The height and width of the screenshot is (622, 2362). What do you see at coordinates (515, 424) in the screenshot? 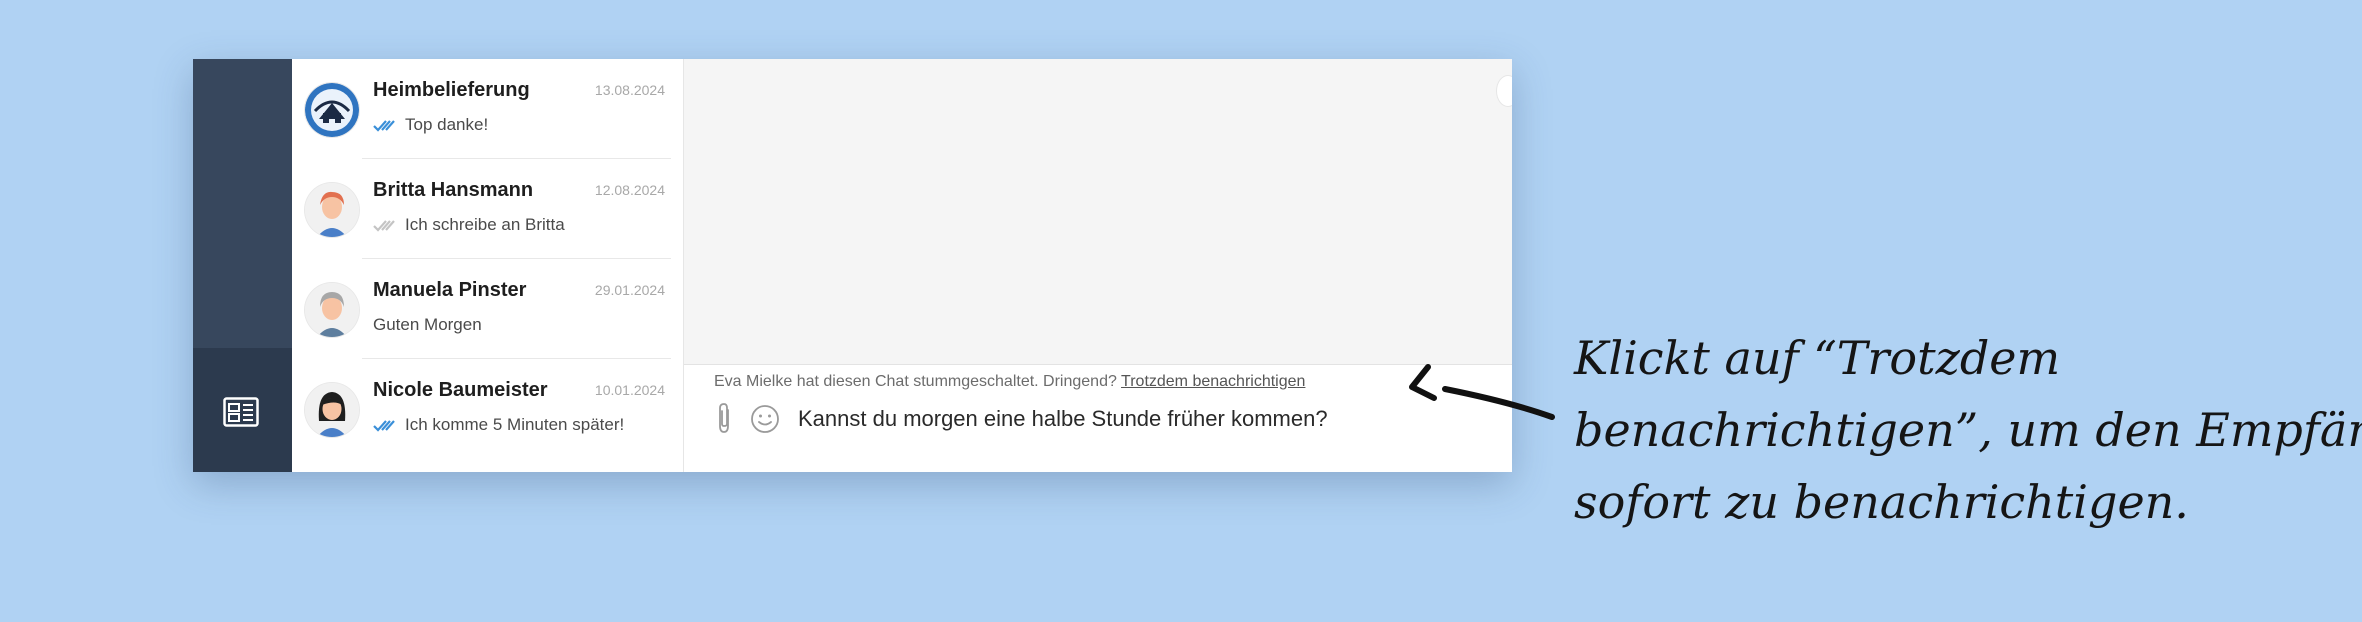
I see `chat-preview-text: Ich komme 5 Minuten später!` at bounding box center [515, 424].